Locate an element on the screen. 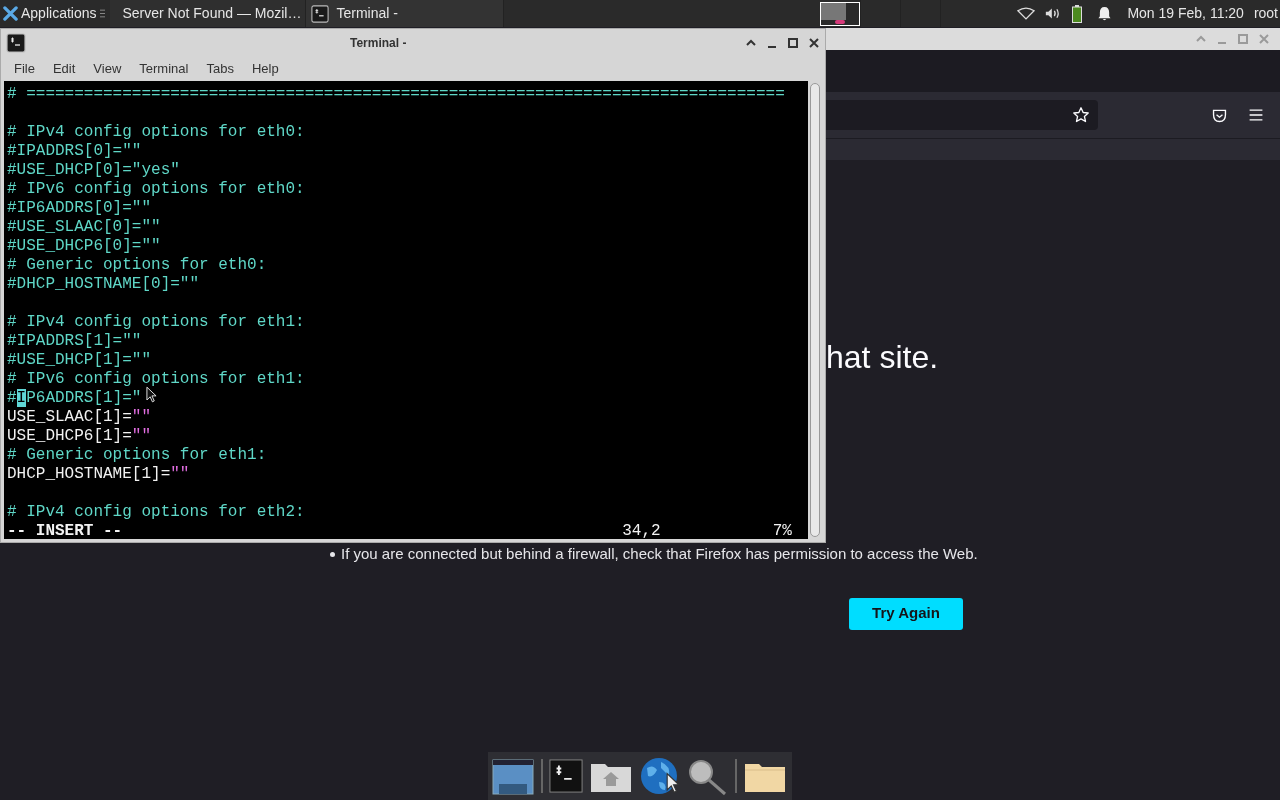 The width and height of the screenshot is (1280, 800). try-again-button: Try Again is located at coordinates (906, 613).